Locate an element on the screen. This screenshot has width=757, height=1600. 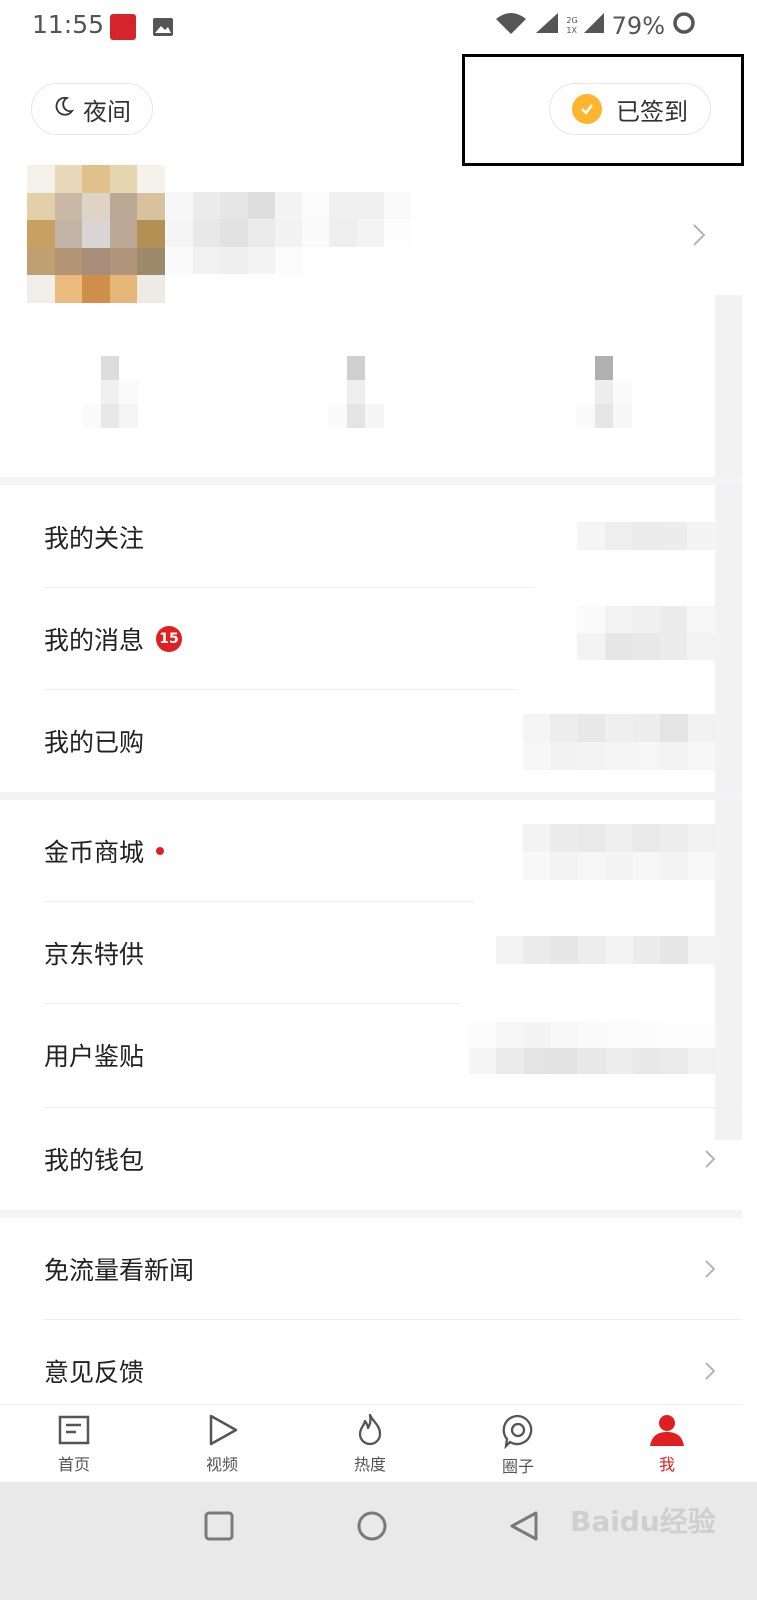
highlight-annotation is located at coordinates (603, 110).